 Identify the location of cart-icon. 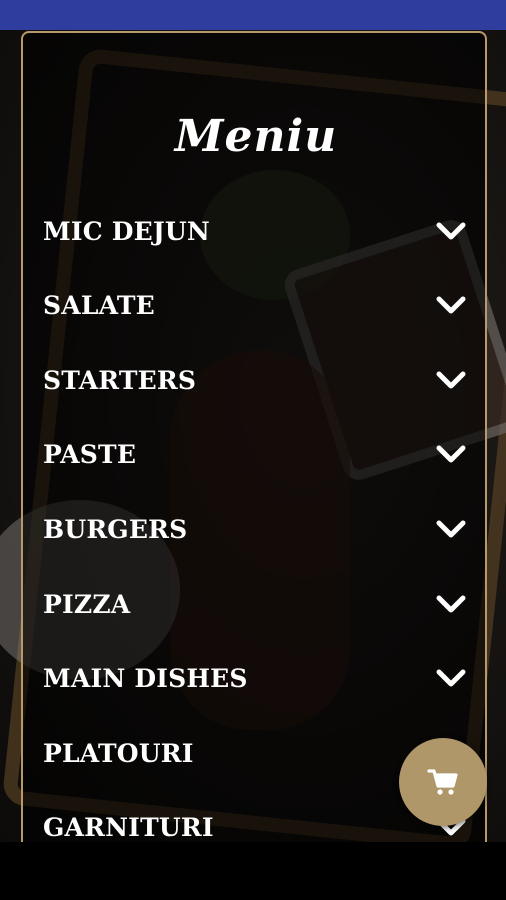
(442, 782).